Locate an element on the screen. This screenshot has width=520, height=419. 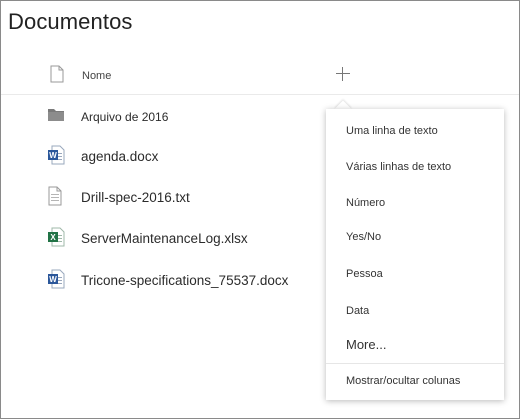
document-type-icon is located at coordinates (57, 76).